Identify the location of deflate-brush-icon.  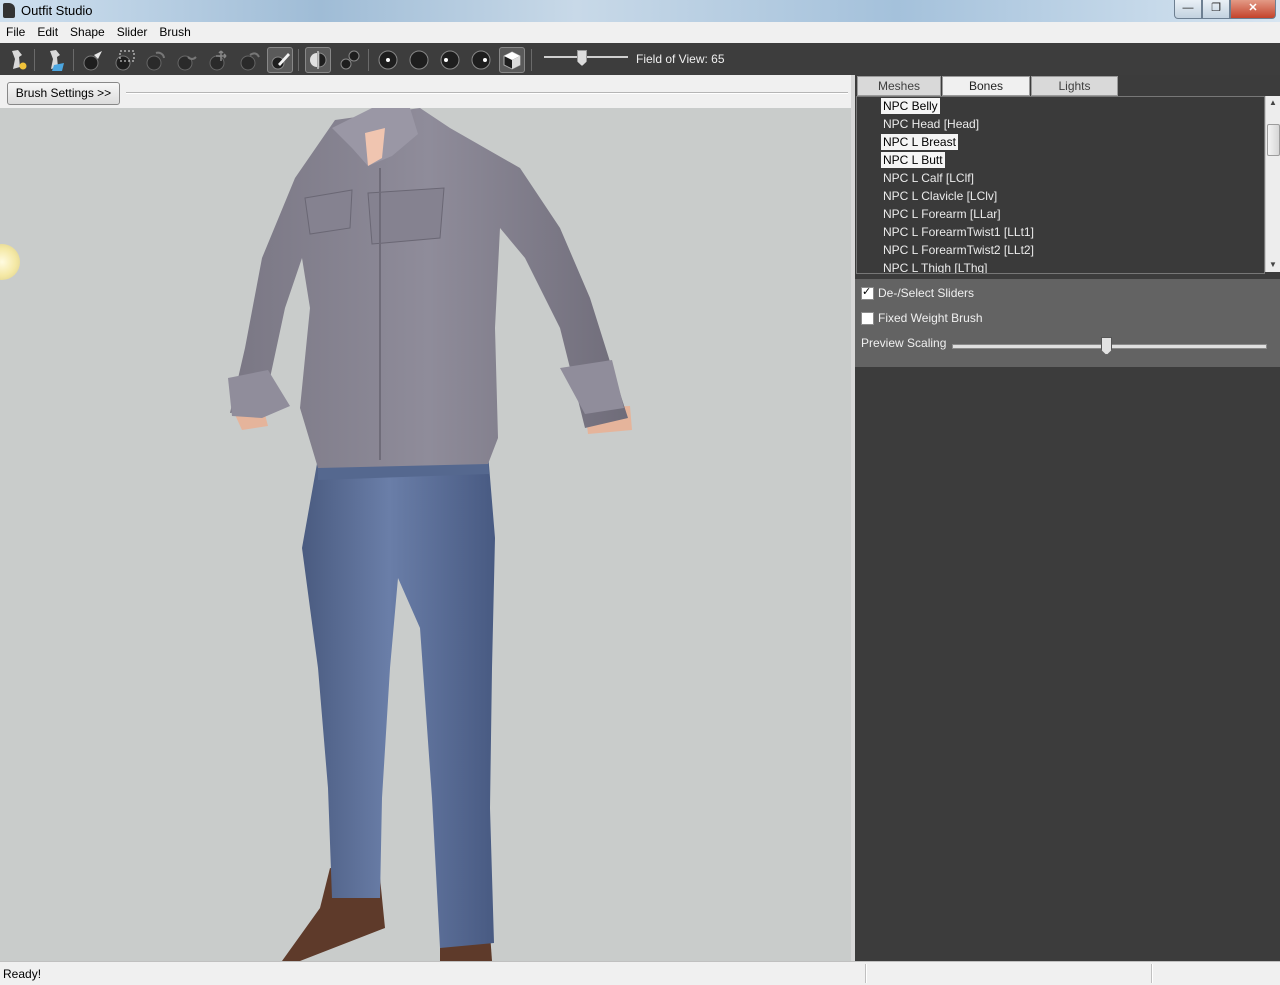
(187, 60).